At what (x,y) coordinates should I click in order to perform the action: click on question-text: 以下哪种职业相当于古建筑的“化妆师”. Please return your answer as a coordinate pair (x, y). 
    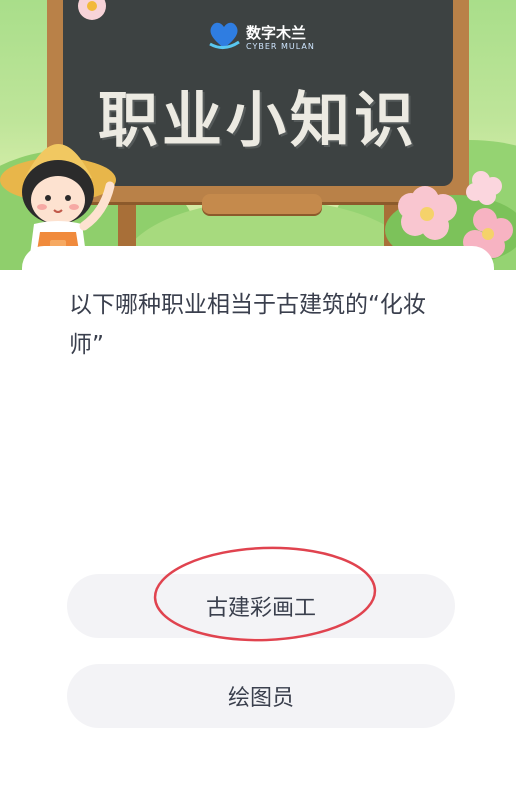
    Looking at the image, I should click on (247, 325).